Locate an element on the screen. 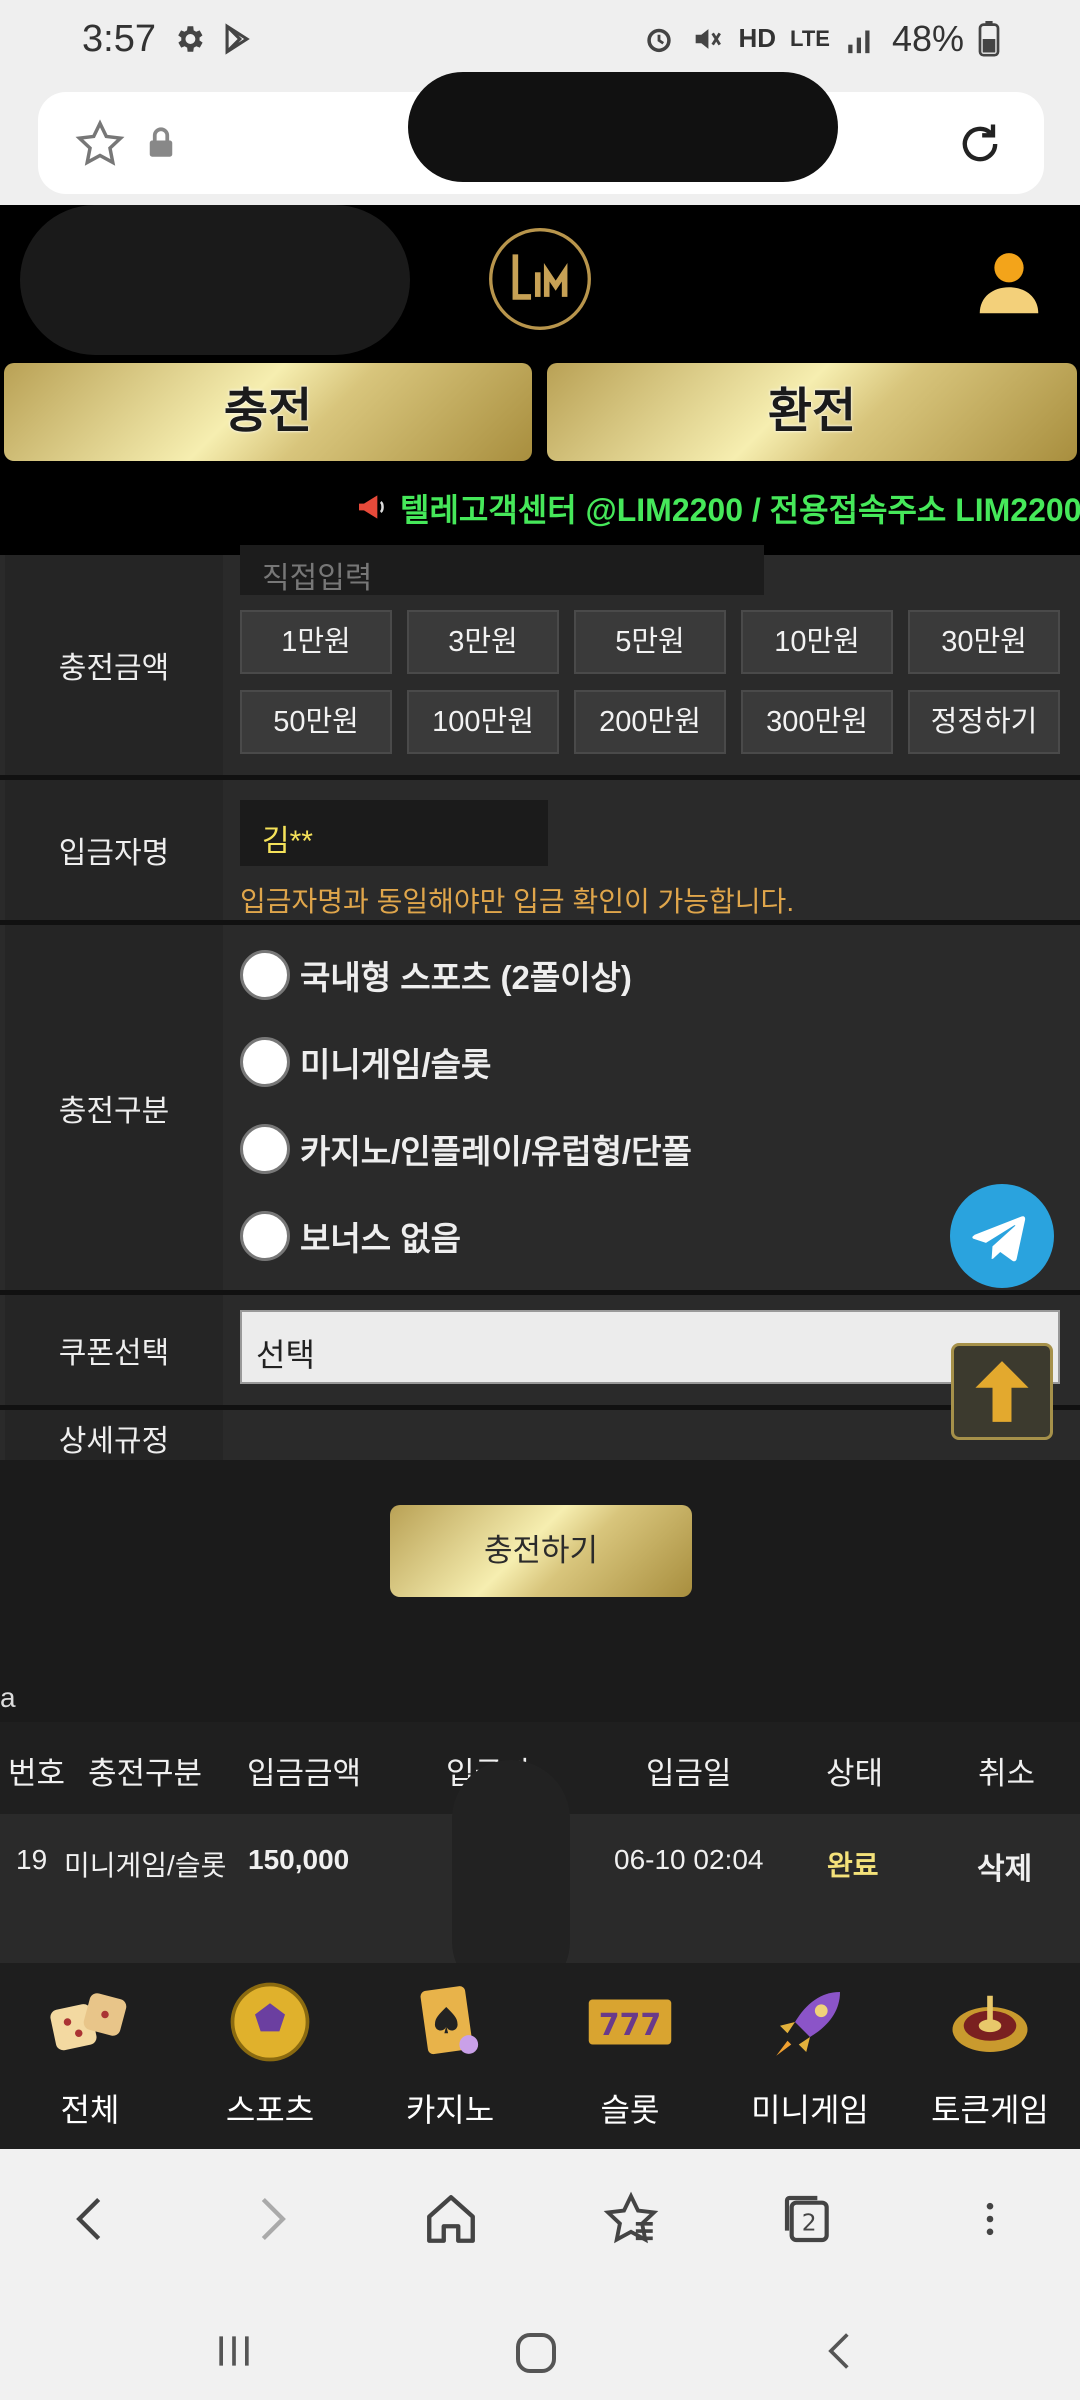 Image resolution: width=1080 pixels, height=2400 pixels. reset-amount-button: 정정하기 is located at coordinates (984, 722).